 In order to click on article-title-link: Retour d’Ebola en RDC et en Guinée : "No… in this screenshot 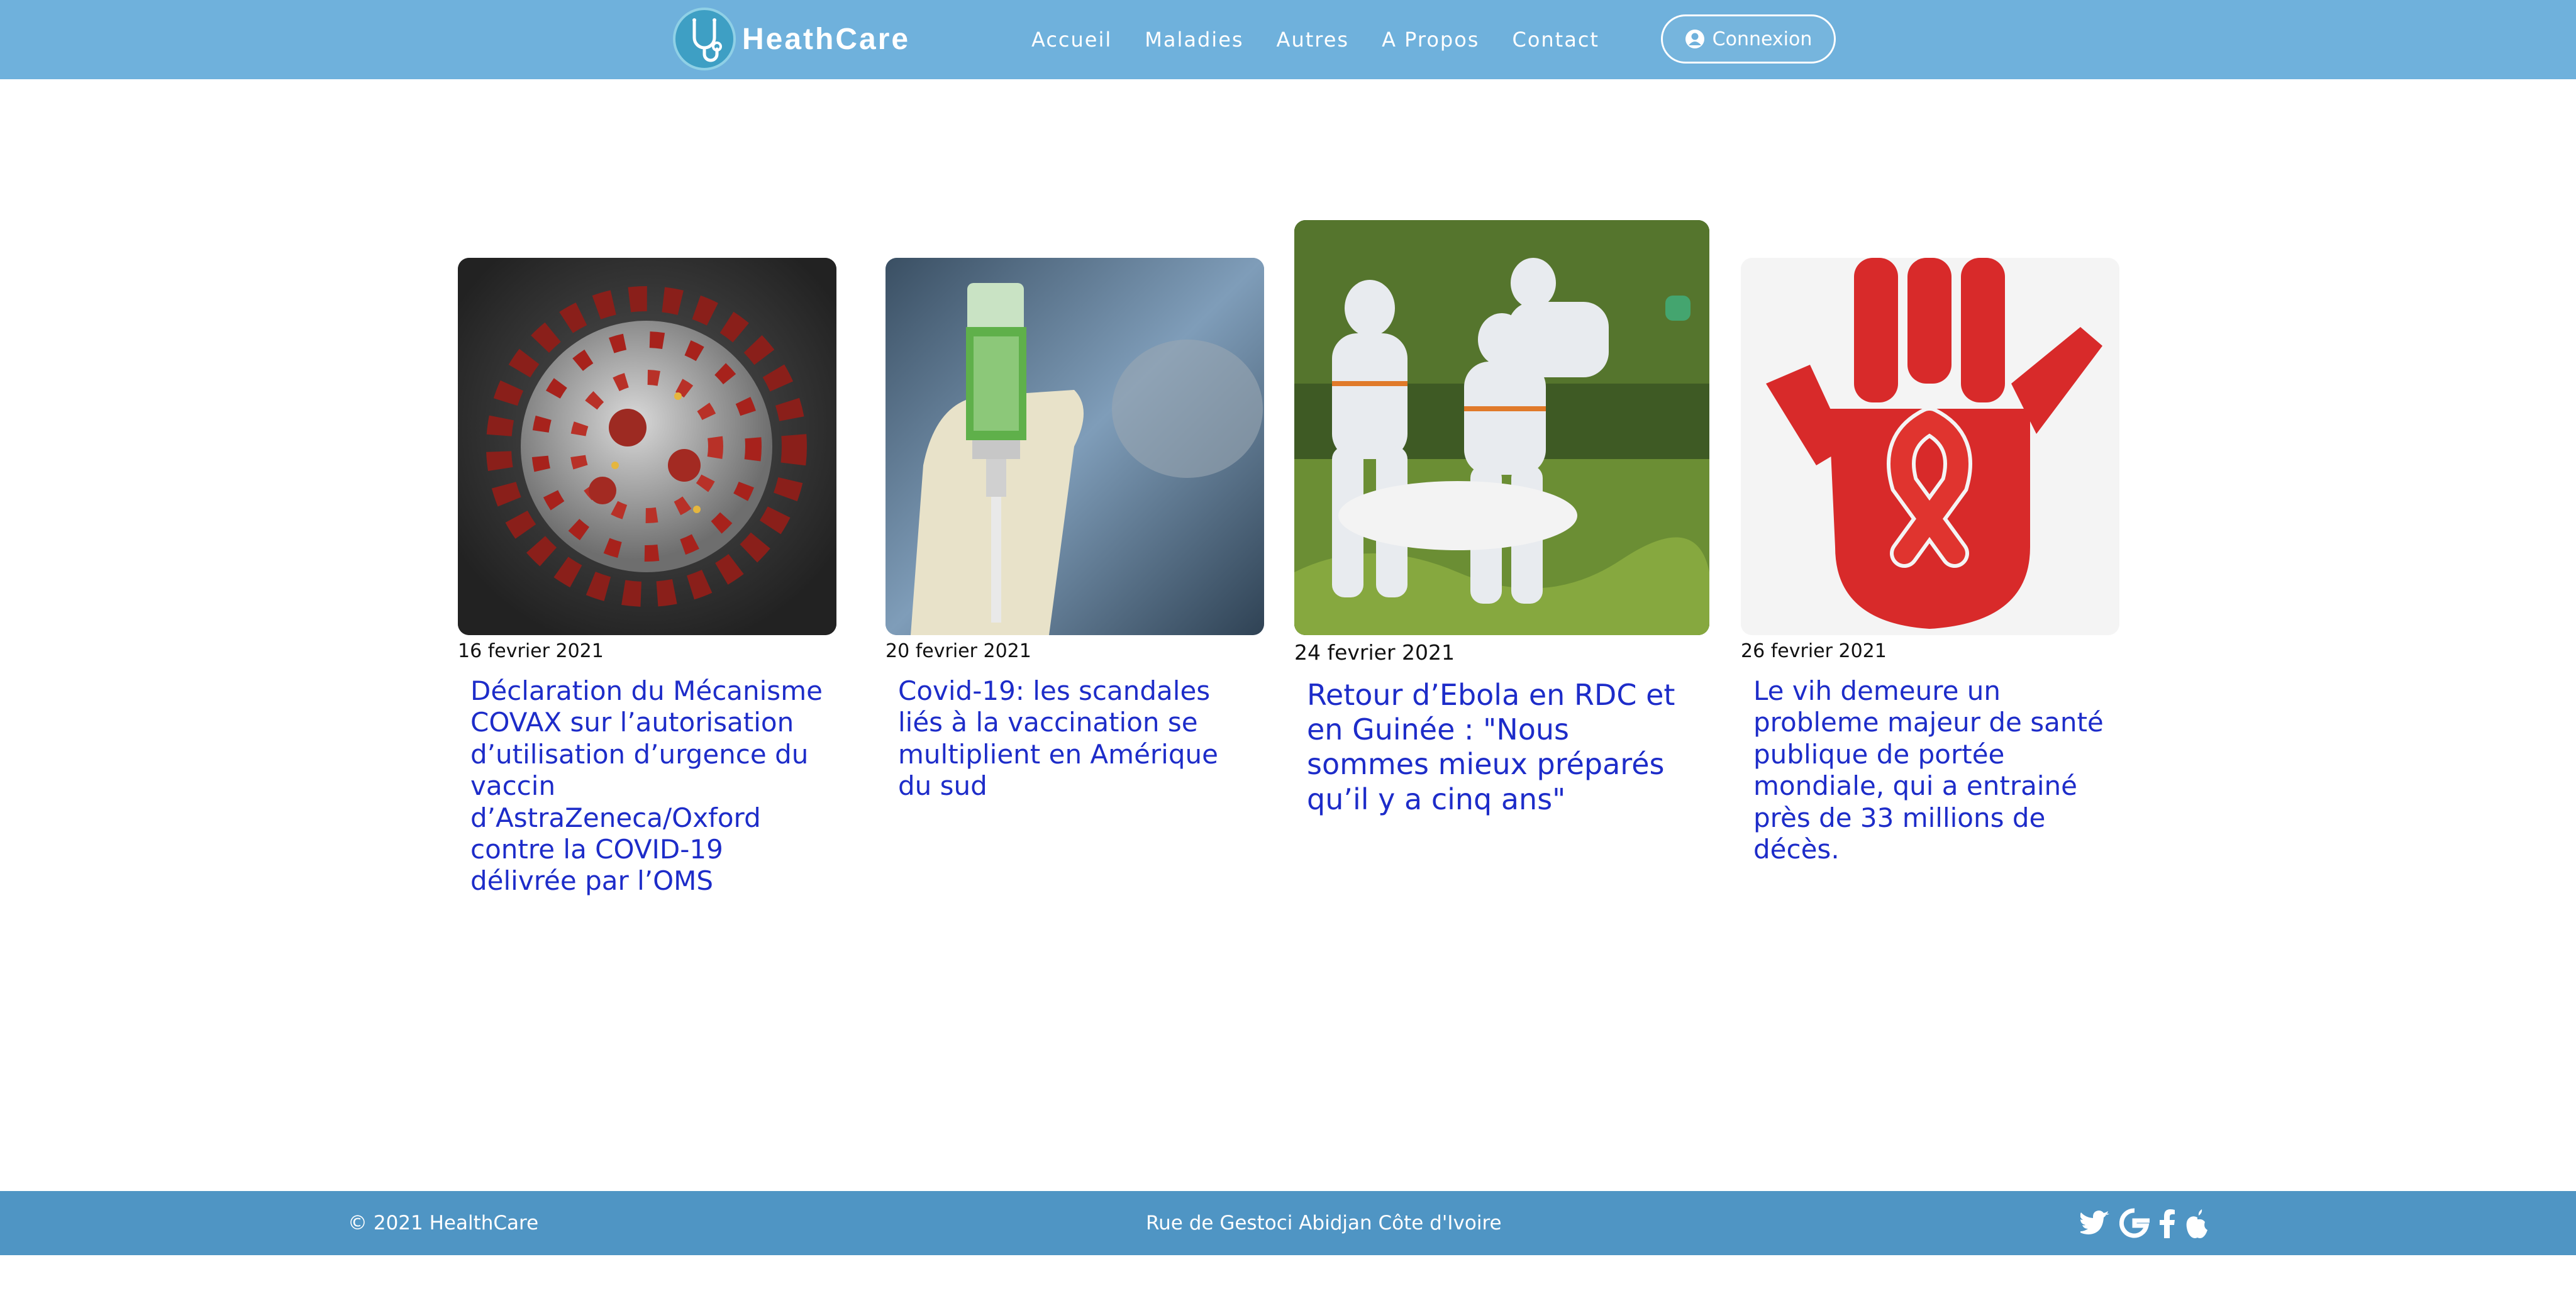, I will do `click(1502, 747)`.